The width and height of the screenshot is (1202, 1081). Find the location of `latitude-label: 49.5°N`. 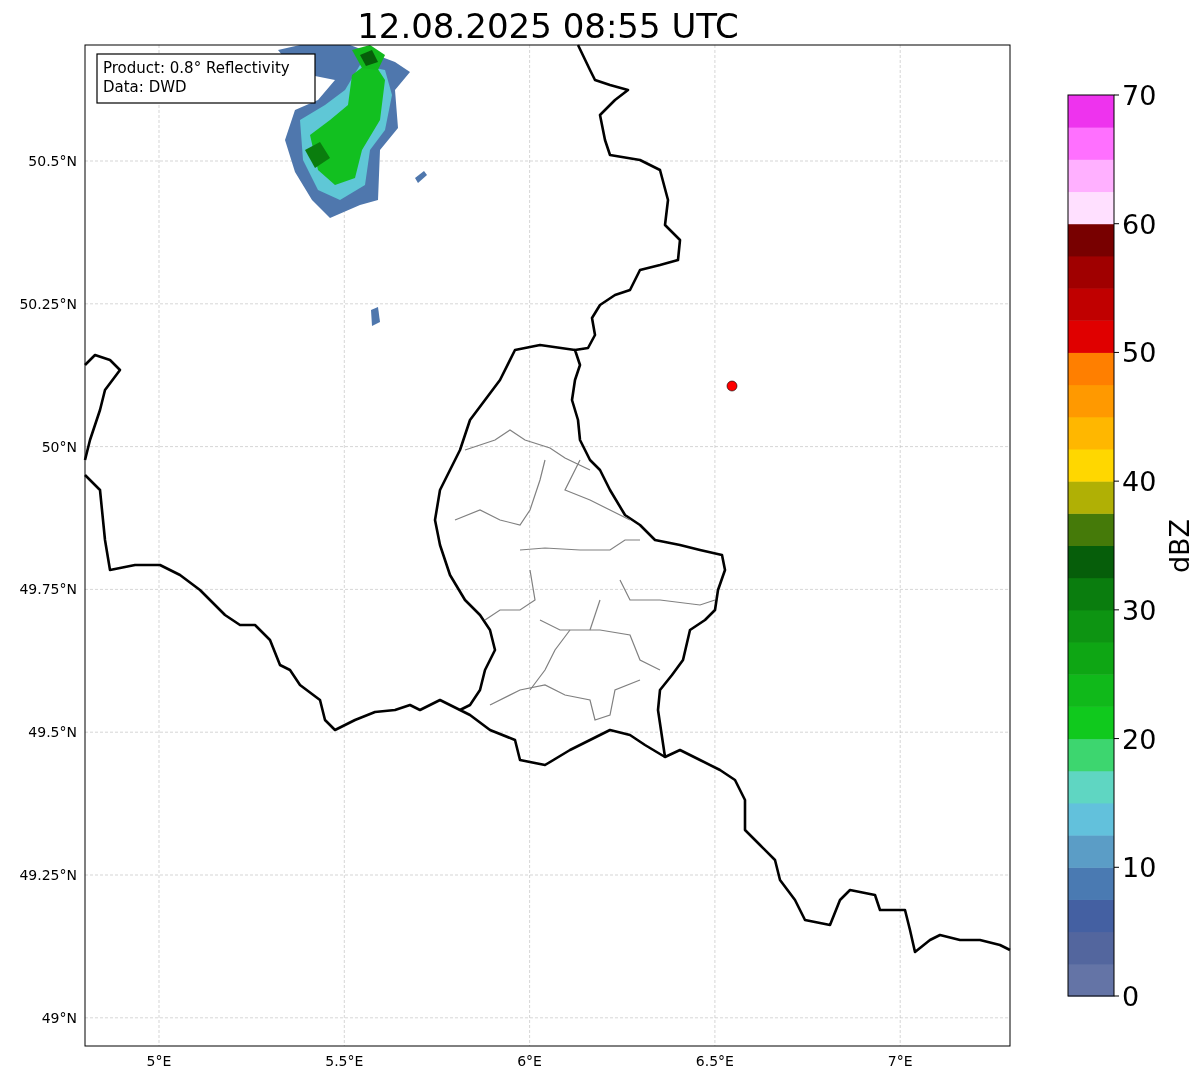

latitude-label: 49.5°N is located at coordinates (52, 732).